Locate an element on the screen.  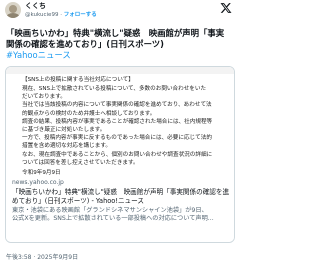
statement-line: ついては回答を差し控えさせていただきます。 is located at coordinates (80, 162).